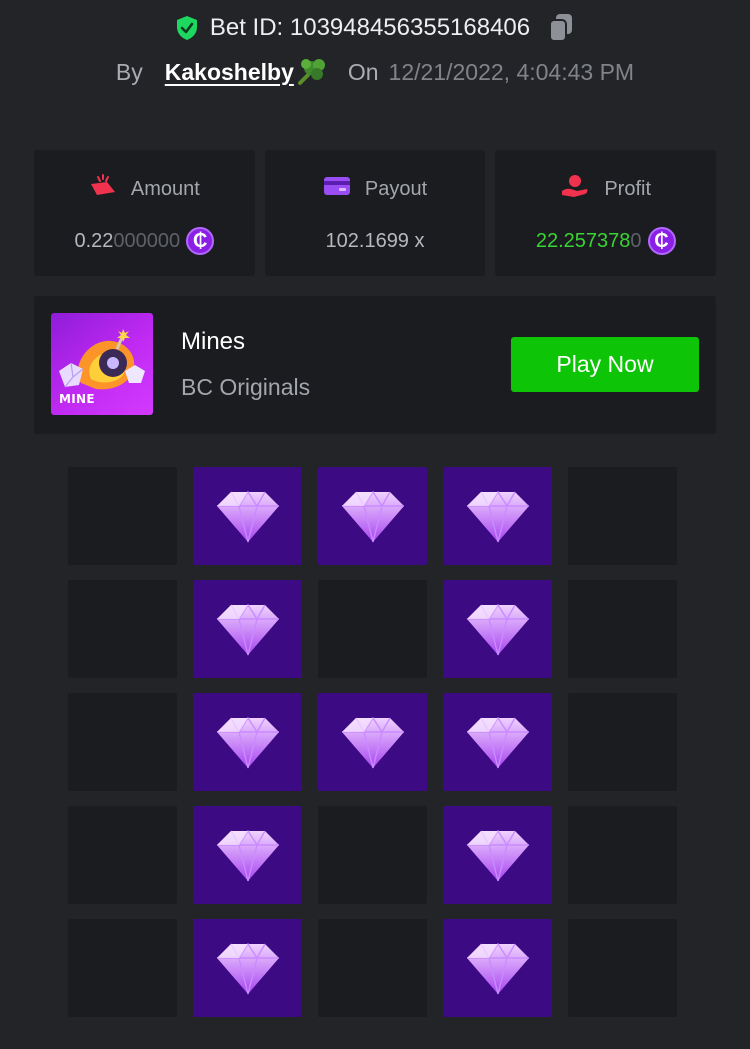  What do you see at coordinates (337, 189) in the screenshot?
I see `card-icon` at bounding box center [337, 189].